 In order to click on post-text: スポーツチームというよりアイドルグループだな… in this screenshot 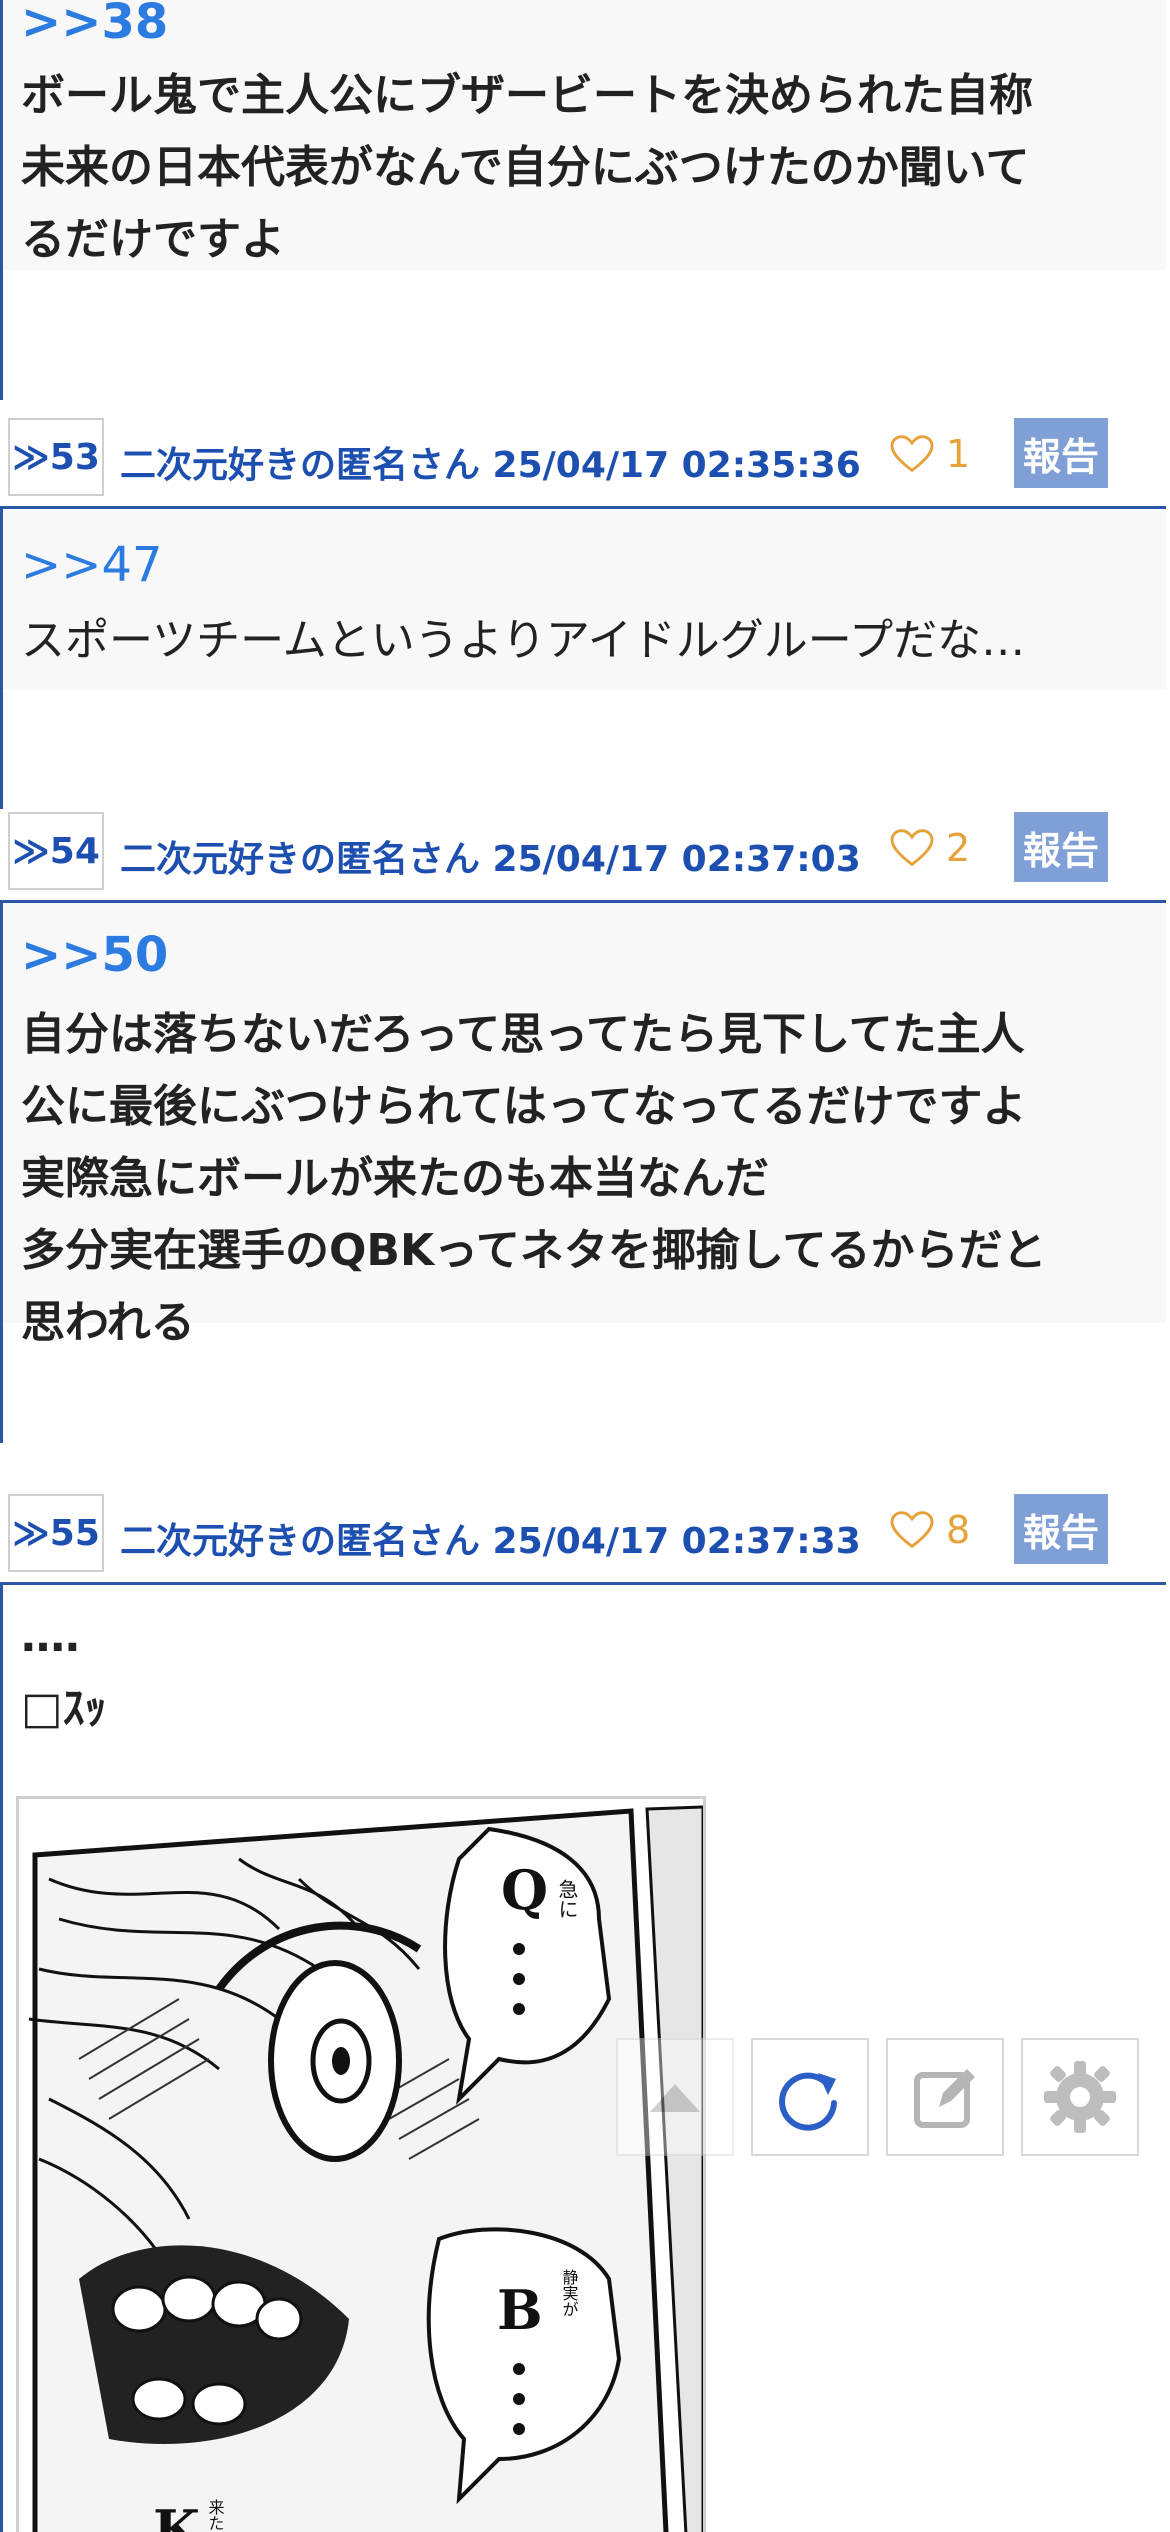, I will do `click(523, 640)`.